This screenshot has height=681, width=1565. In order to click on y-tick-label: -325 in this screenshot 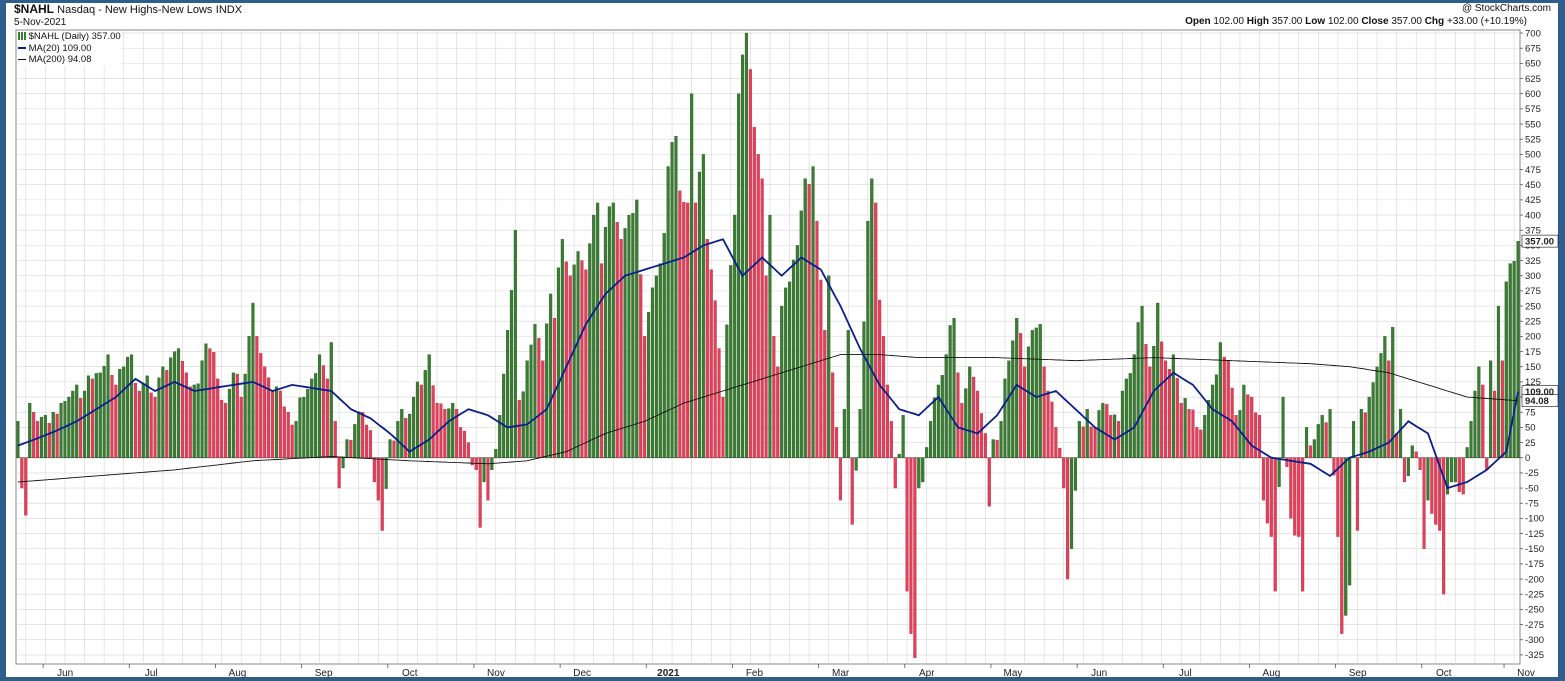, I will do `click(1534, 655)`.